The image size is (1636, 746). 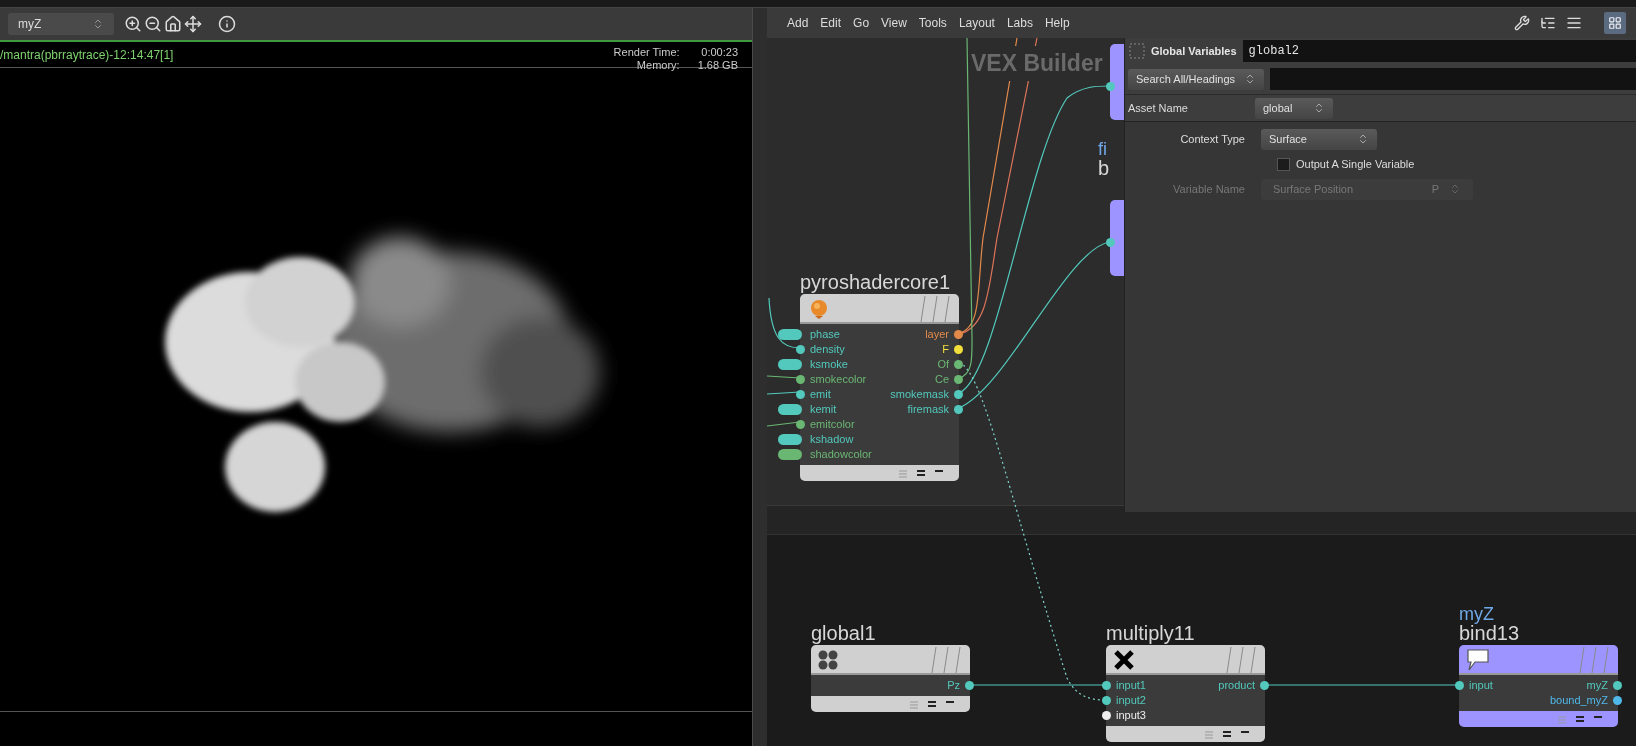 I want to click on network-node: input myZ bound_myZ, so click(x=1538, y=686).